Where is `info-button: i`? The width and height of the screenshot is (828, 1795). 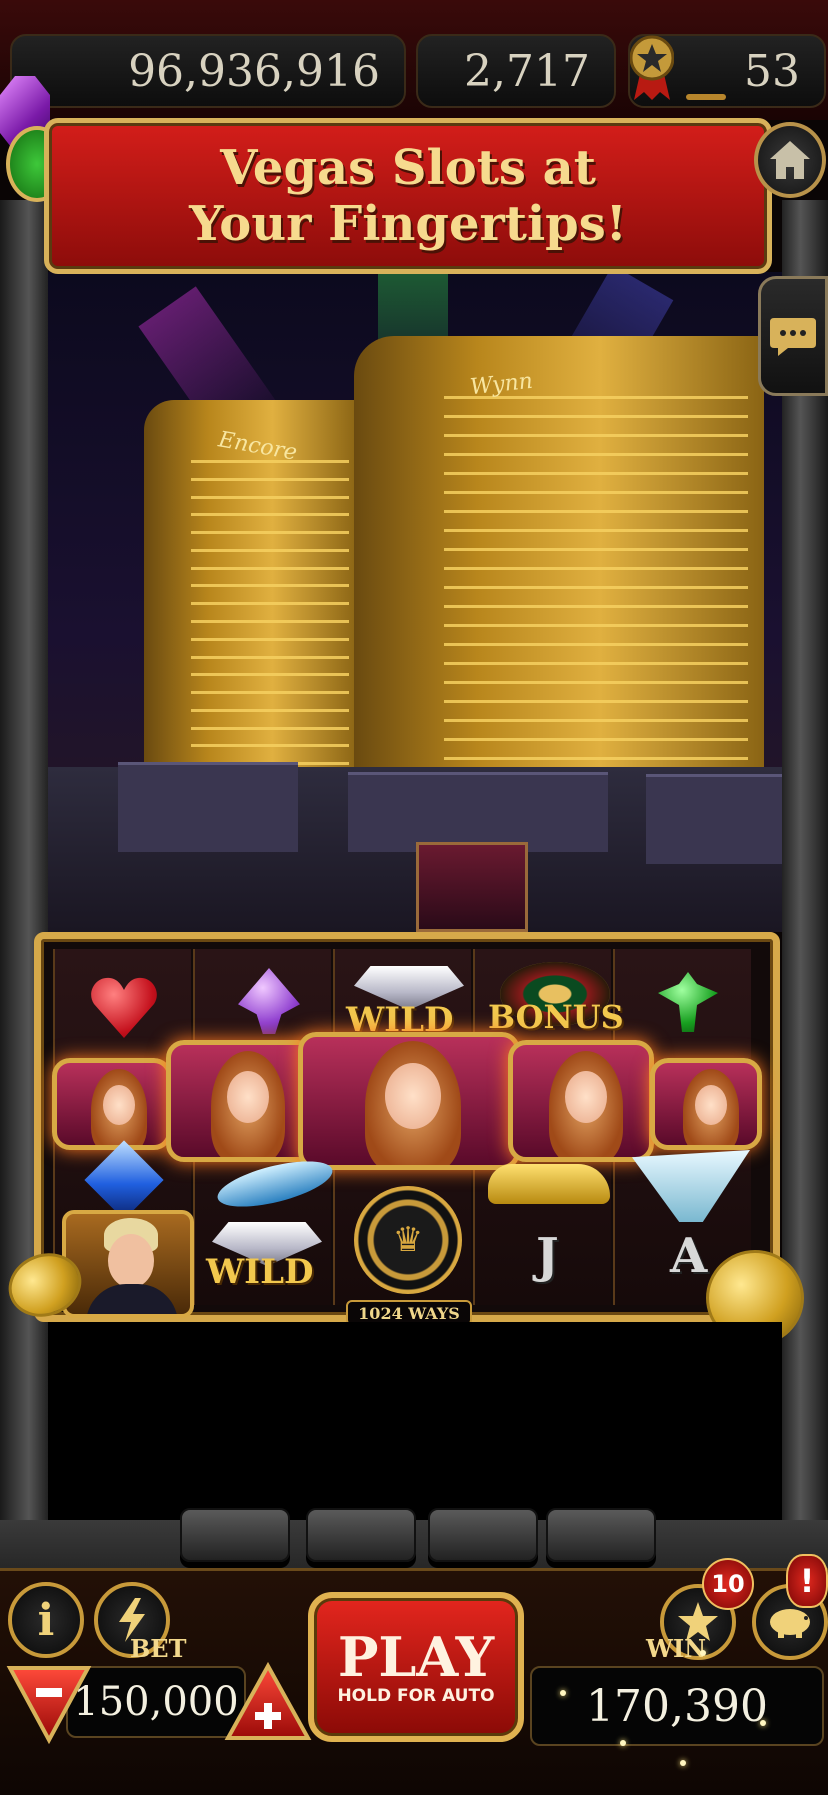
info-button: i is located at coordinates (46, 1620).